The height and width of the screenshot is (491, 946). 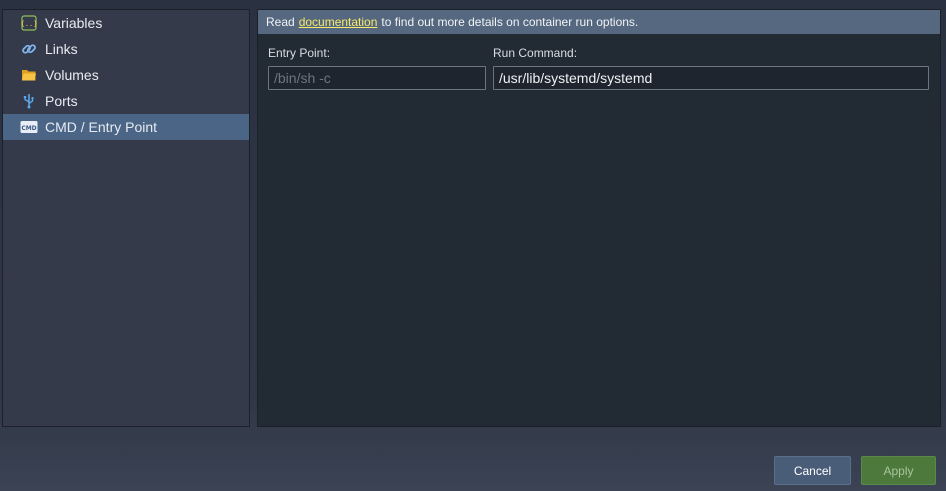 What do you see at coordinates (101, 127) in the screenshot?
I see `sidebar-item-label: CMD / Entry Point` at bounding box center [101, 127].